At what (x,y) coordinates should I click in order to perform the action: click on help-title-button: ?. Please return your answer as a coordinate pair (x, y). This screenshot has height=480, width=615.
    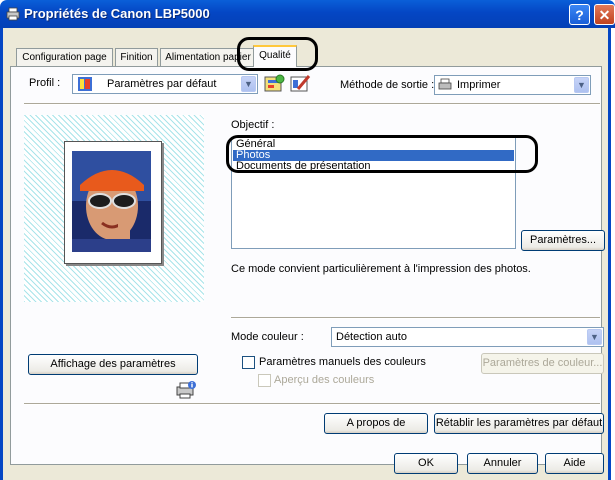
    Looking at the image, I should click on (579, 14).